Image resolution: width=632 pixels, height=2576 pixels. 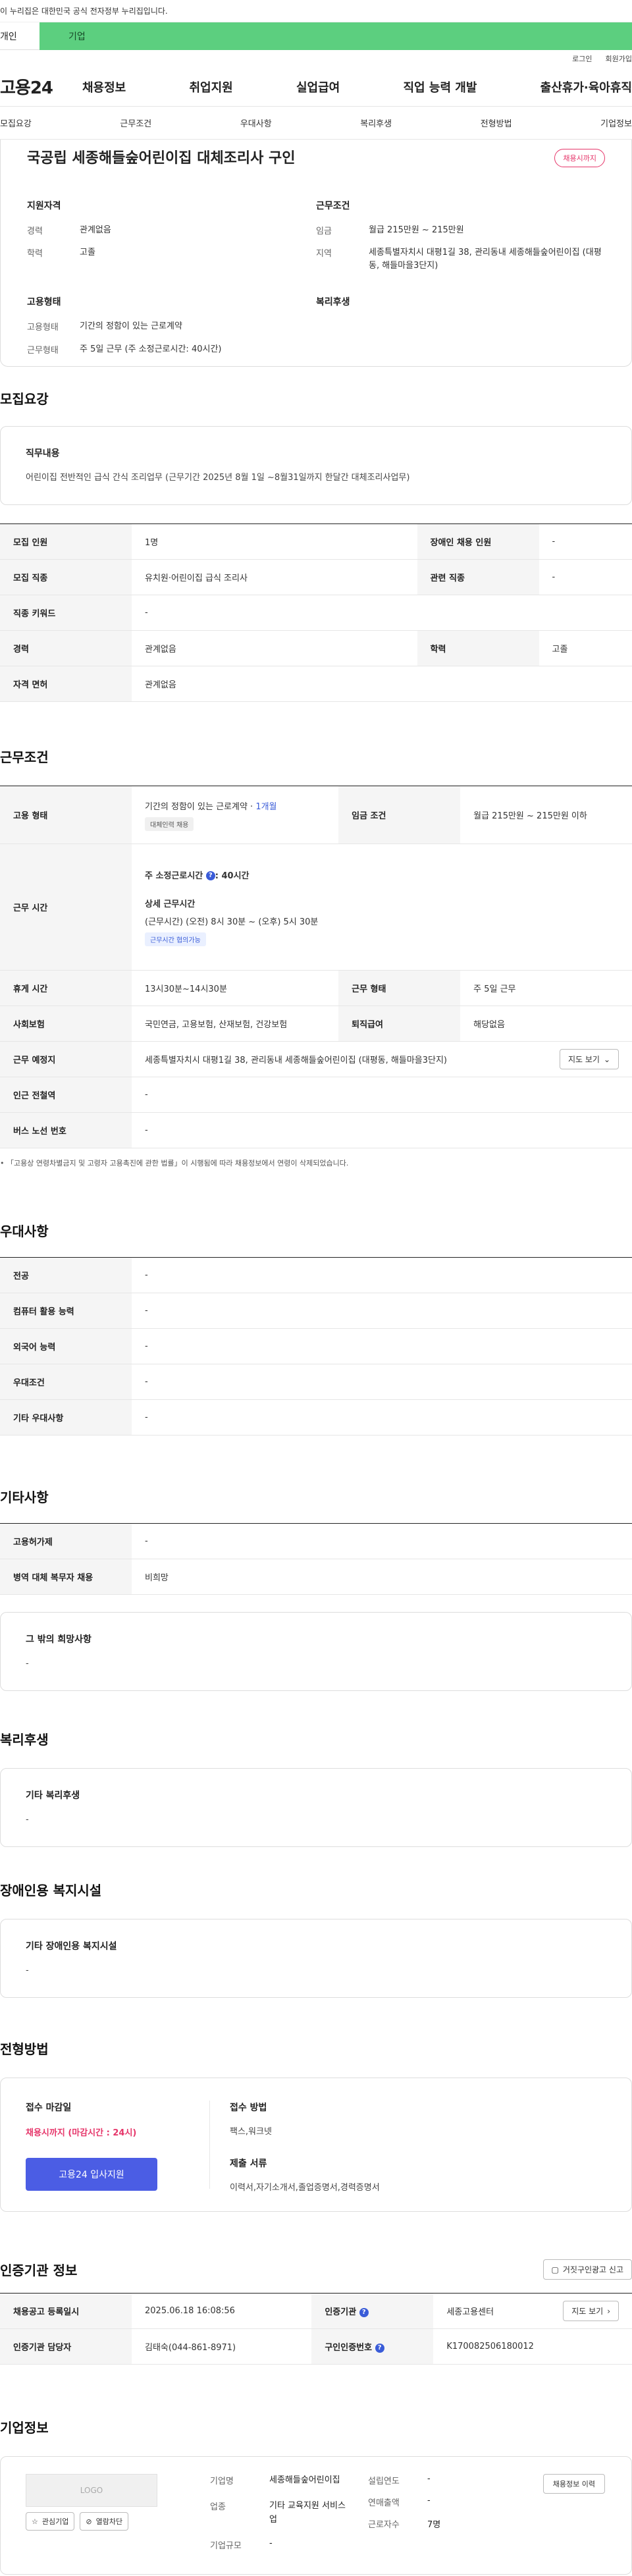 I want to click on gnb-item-parental-leave: 출산휴가·육아휴직, so click(x=586, y=87).